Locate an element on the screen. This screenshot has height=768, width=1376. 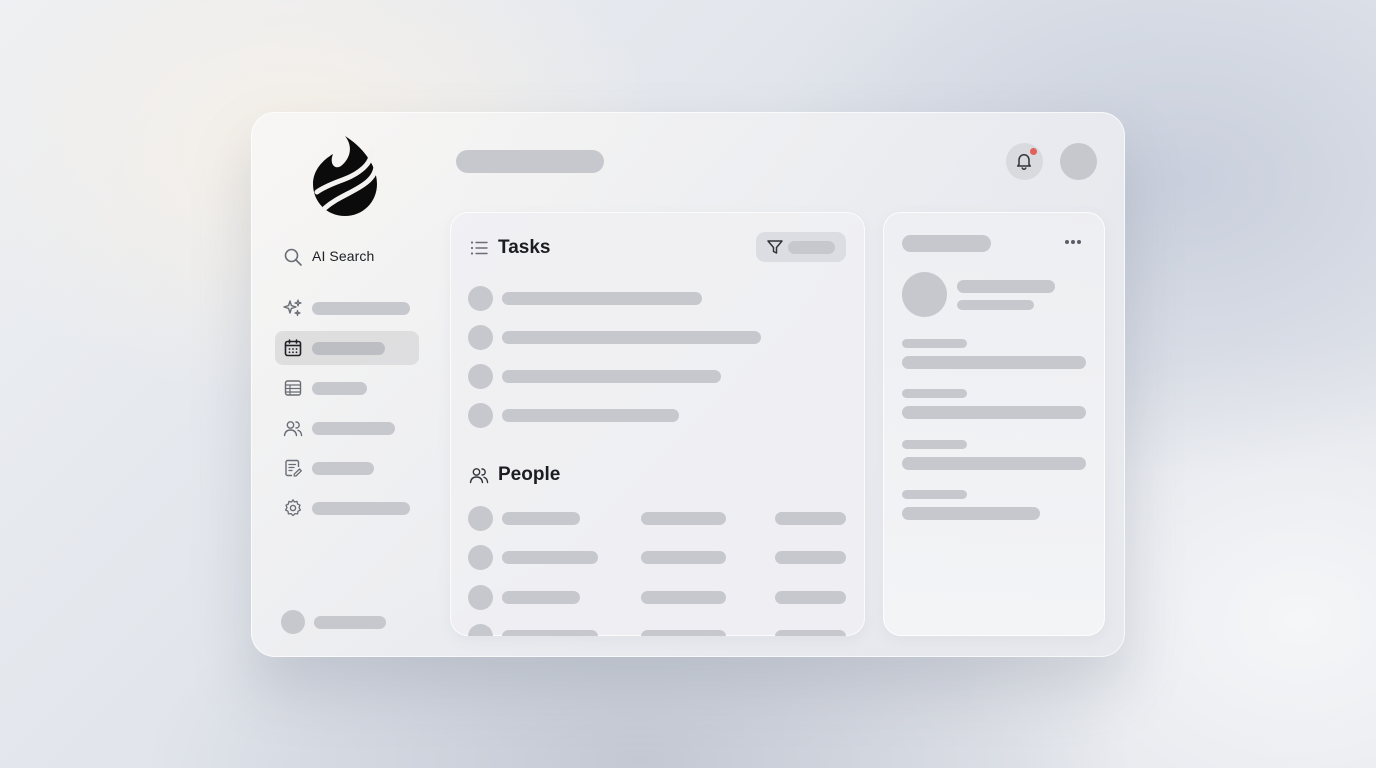
people-title: People is located at coordinates (529, 474).